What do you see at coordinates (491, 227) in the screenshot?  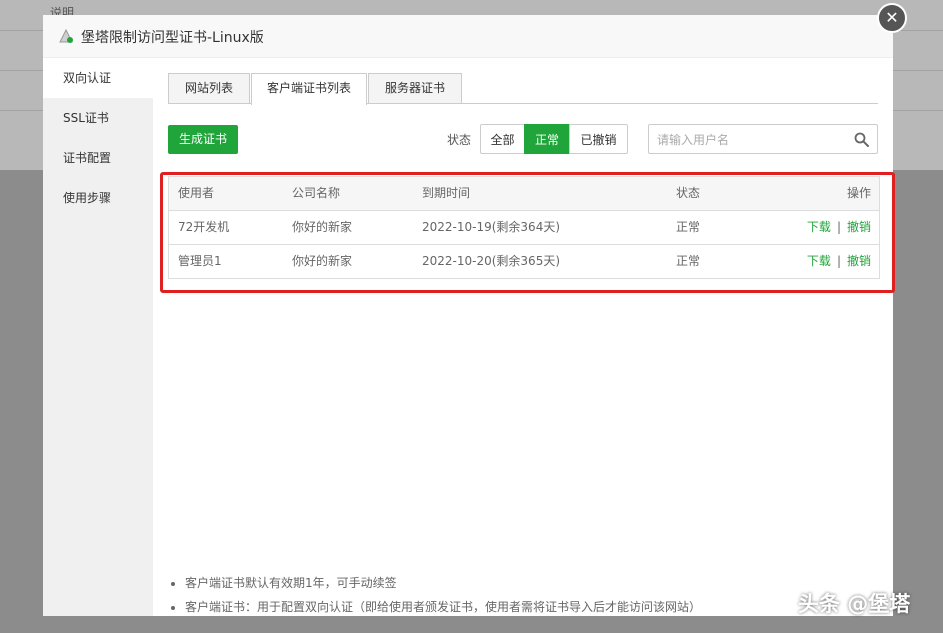 I see `cell-expiry: 2022-10-19(剩余364天)` at bounding box center [491, 227].